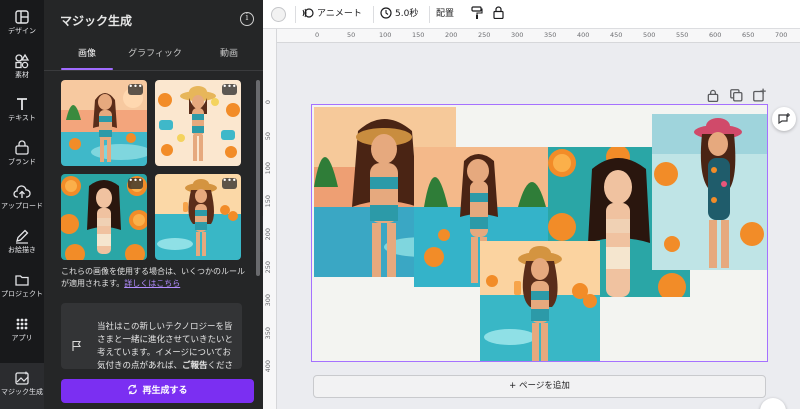  Describe the element at coordinates (22, 17) in the screenshot. I see `layout-icon` at that location.